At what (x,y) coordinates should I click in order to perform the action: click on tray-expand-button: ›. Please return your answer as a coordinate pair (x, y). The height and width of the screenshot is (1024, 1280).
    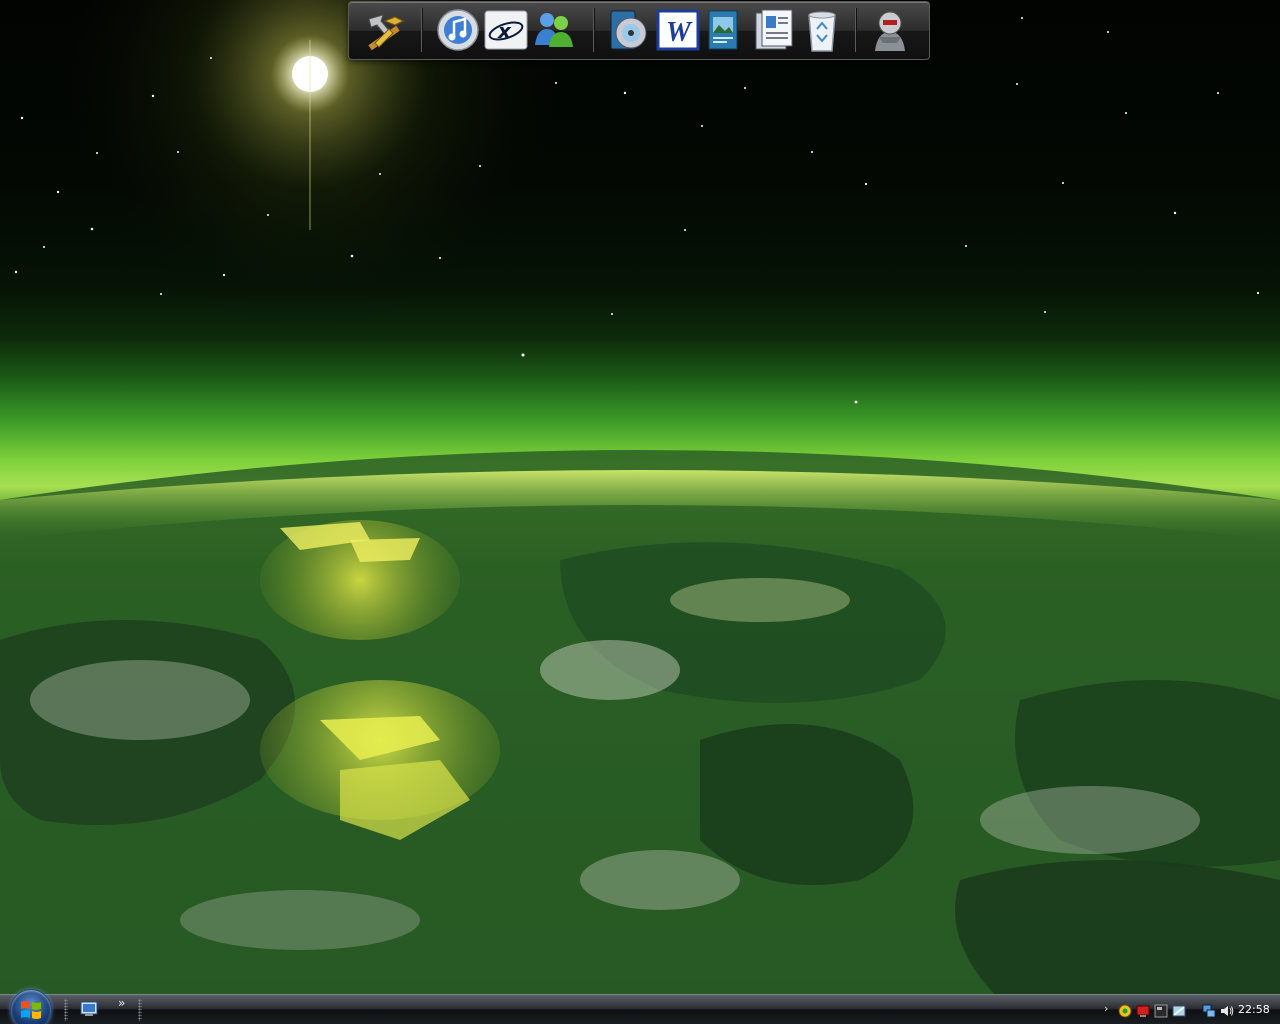
    Looking at the image, I should click on (1106, 1008).